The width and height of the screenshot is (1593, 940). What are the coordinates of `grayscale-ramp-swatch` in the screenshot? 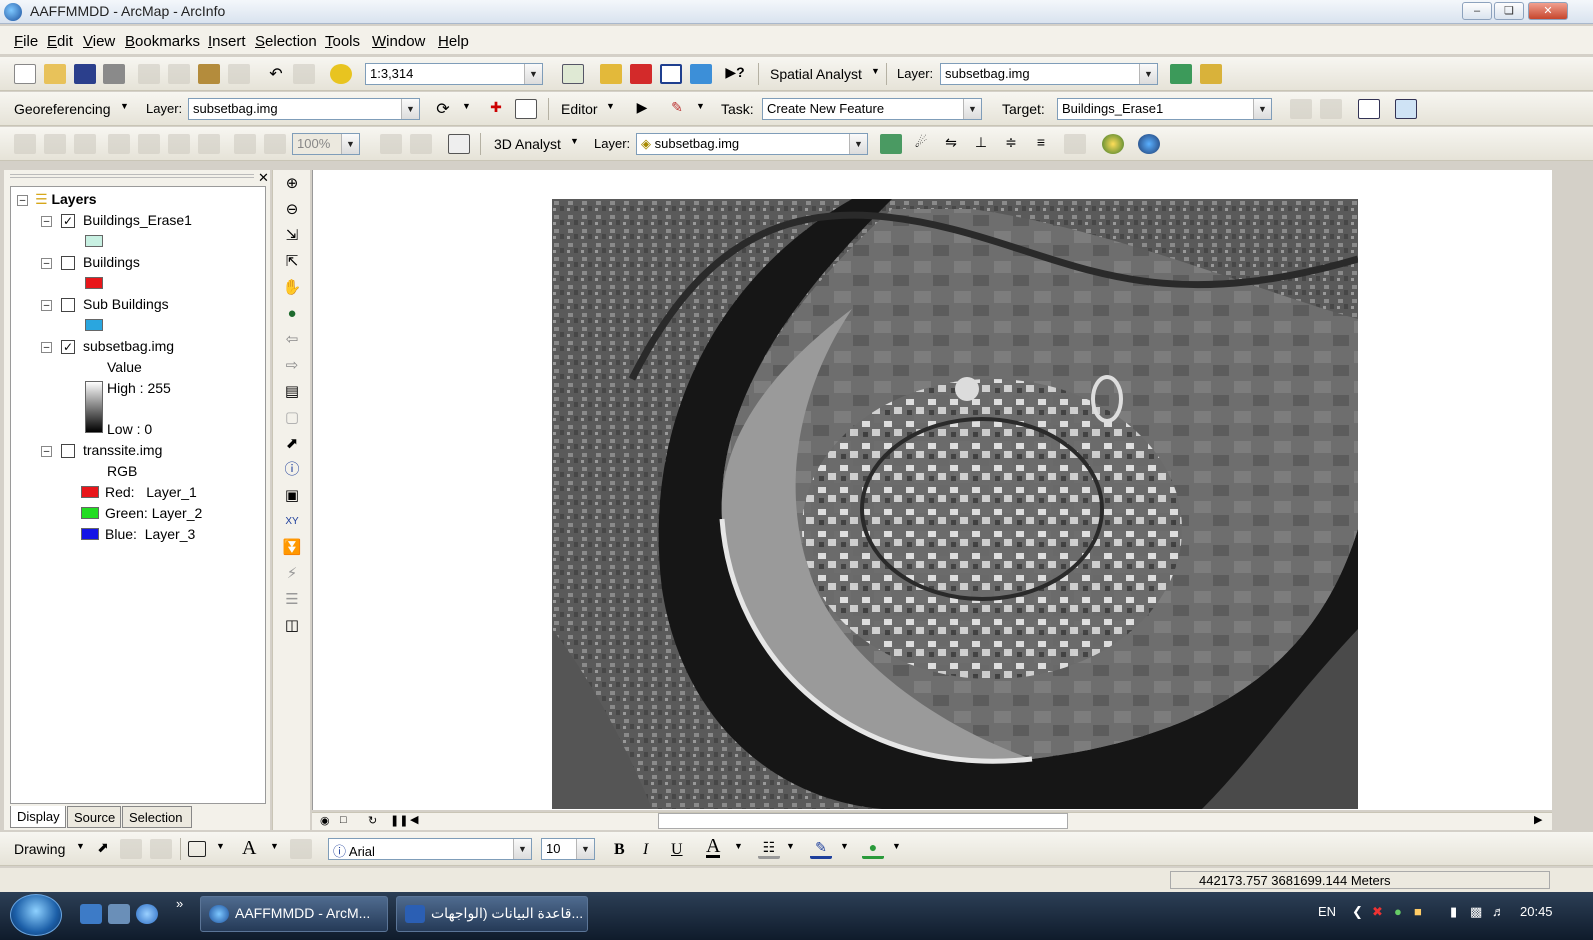 It's located at (94, 407).